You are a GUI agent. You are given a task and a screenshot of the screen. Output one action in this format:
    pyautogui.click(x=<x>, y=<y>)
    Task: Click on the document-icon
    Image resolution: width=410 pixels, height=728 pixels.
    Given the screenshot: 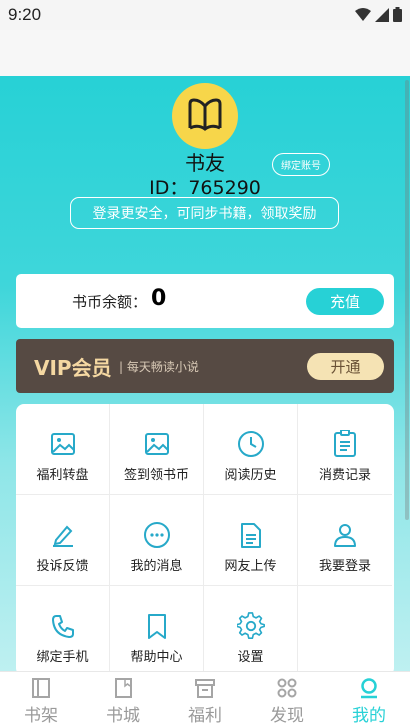 What is the action you would take?
    pyautogui.click(x=251, y=535)
    